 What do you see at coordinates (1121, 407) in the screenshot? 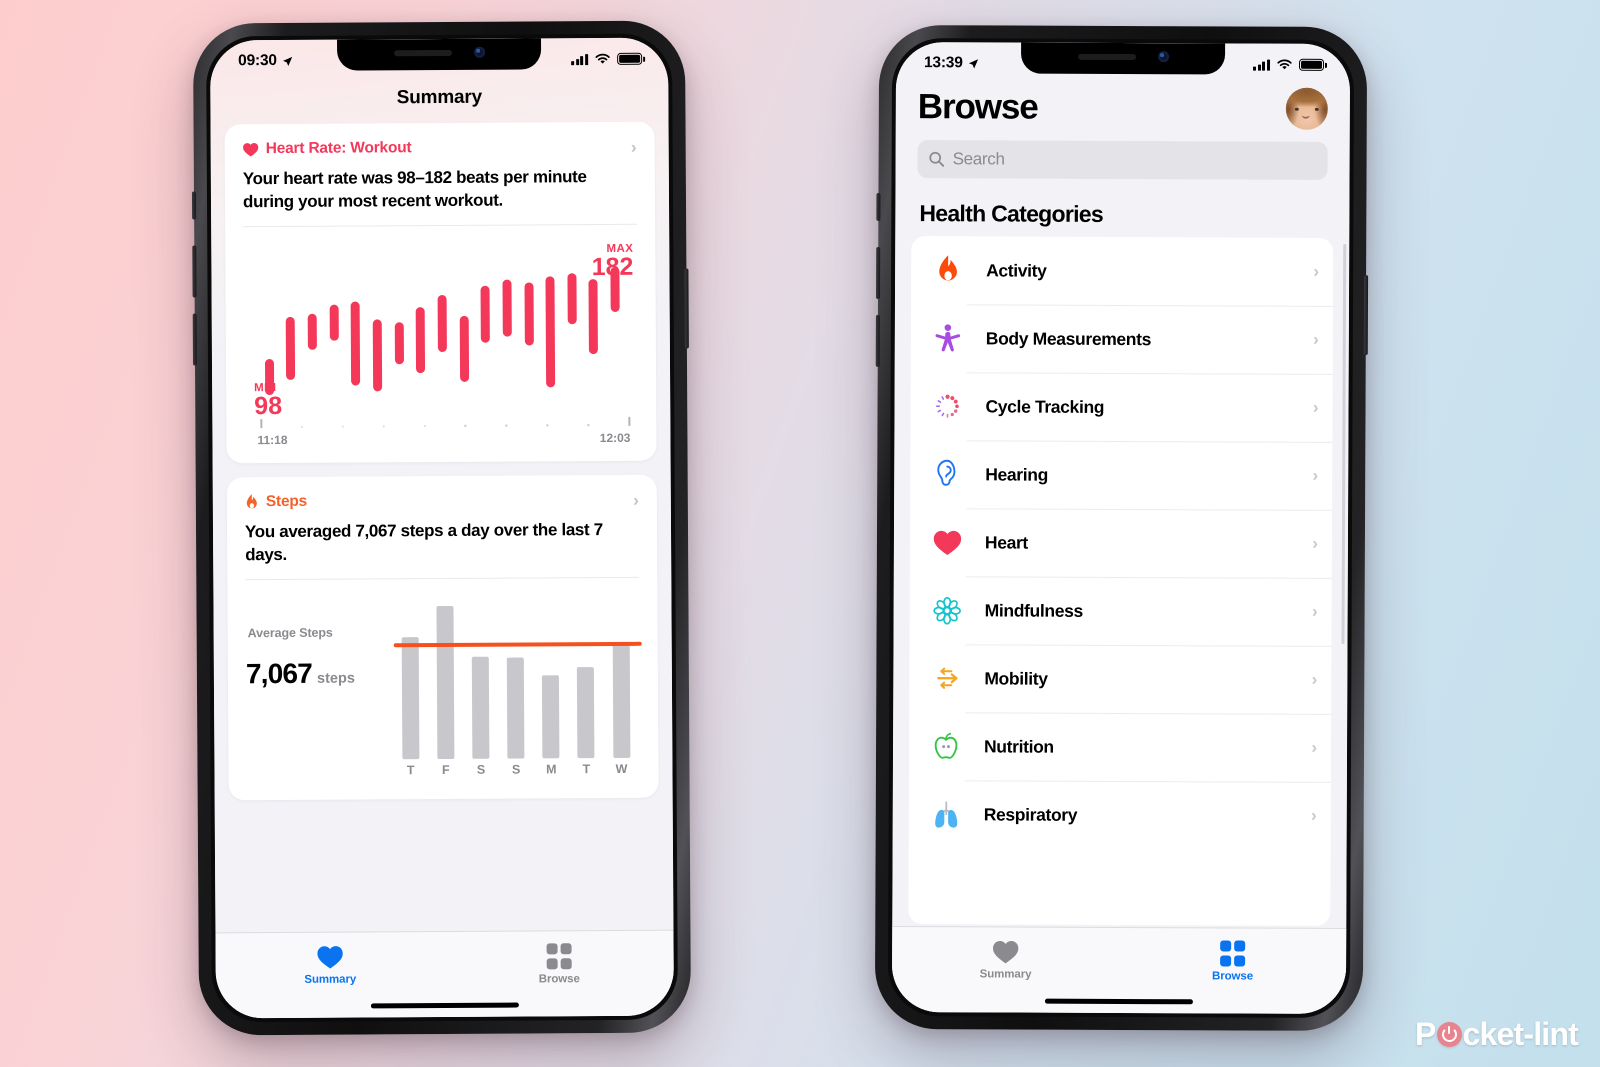
I see `category-row-cycle-tracking: Cycle Tracking ›` at bounding box center [1121, 407].